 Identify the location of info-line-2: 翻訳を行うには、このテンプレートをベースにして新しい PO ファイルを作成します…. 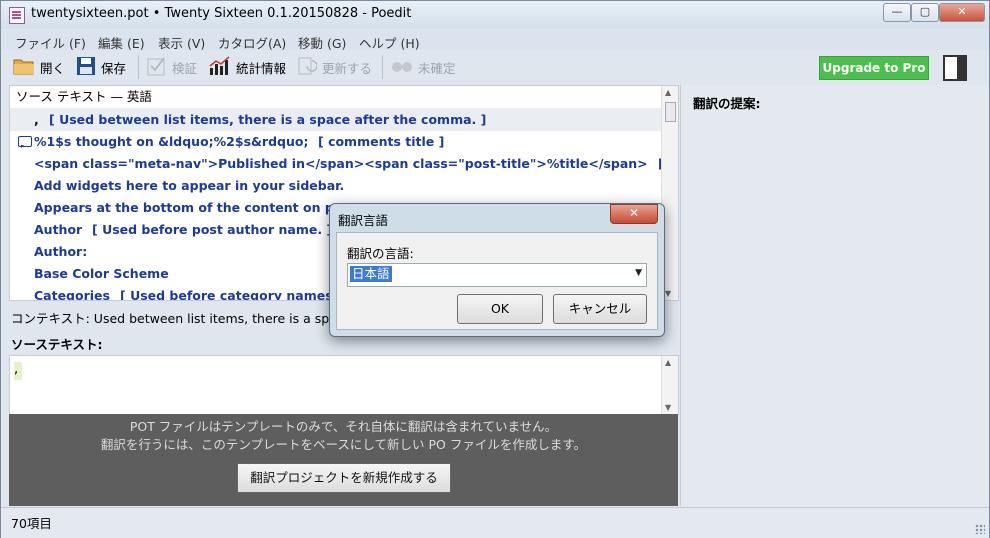
(343, 444).